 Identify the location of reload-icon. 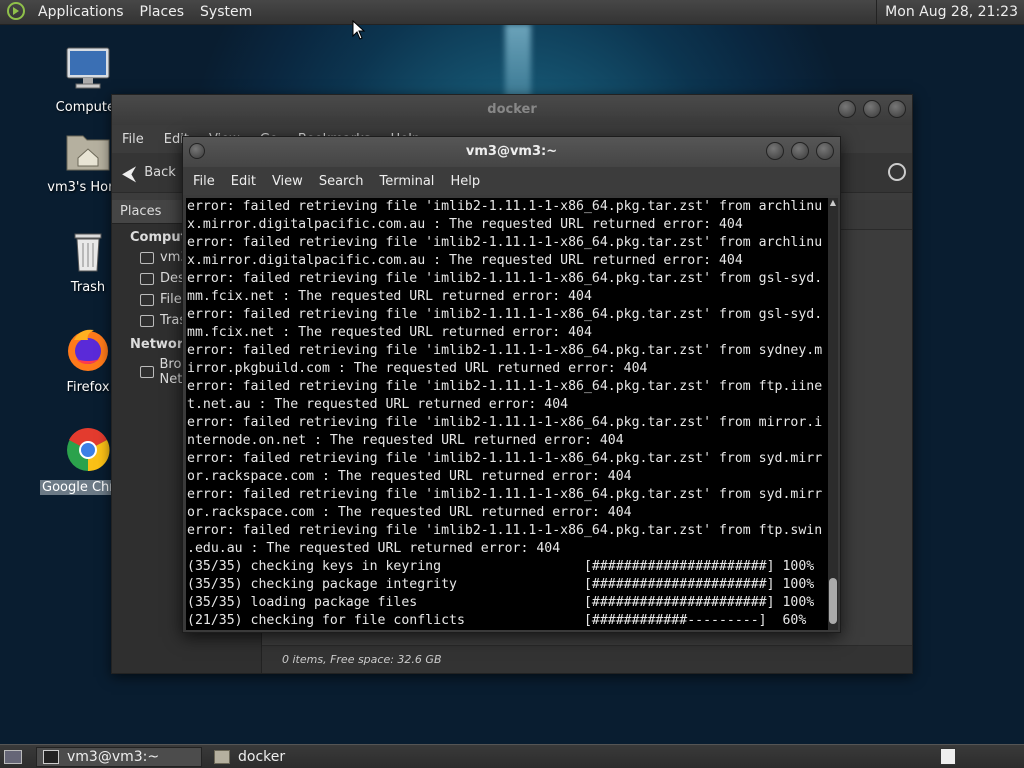
(897, 172).